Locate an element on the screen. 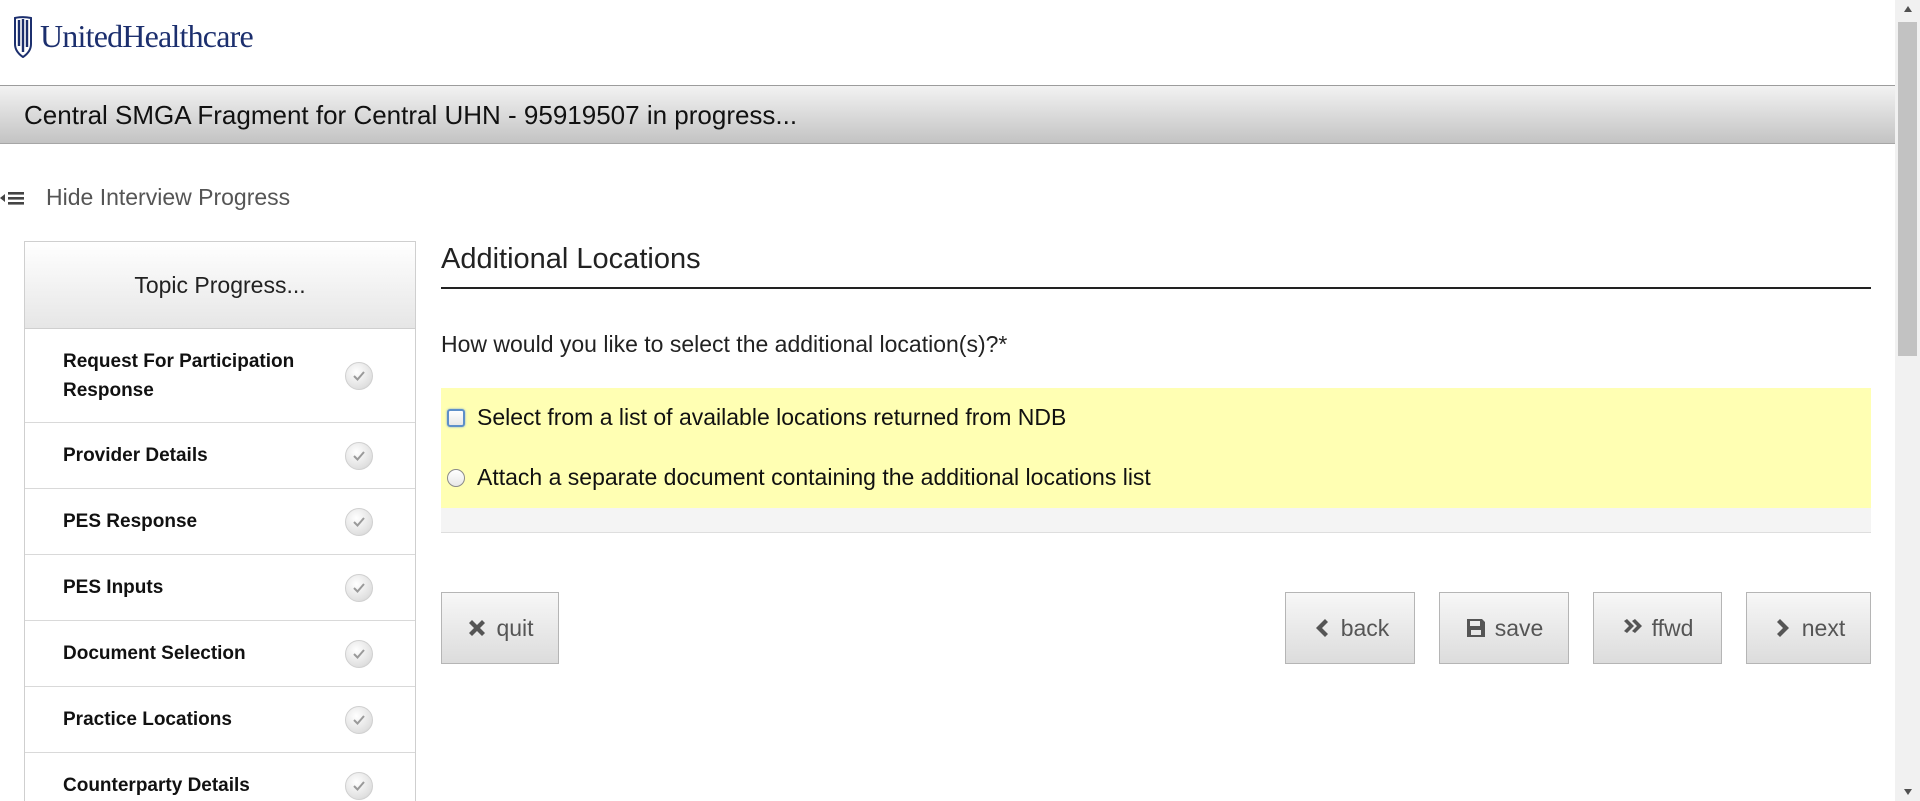 The image size is (1920, 801). topic-item-counterparty-details: Counterparty Details is located at coordinates (220, 777).